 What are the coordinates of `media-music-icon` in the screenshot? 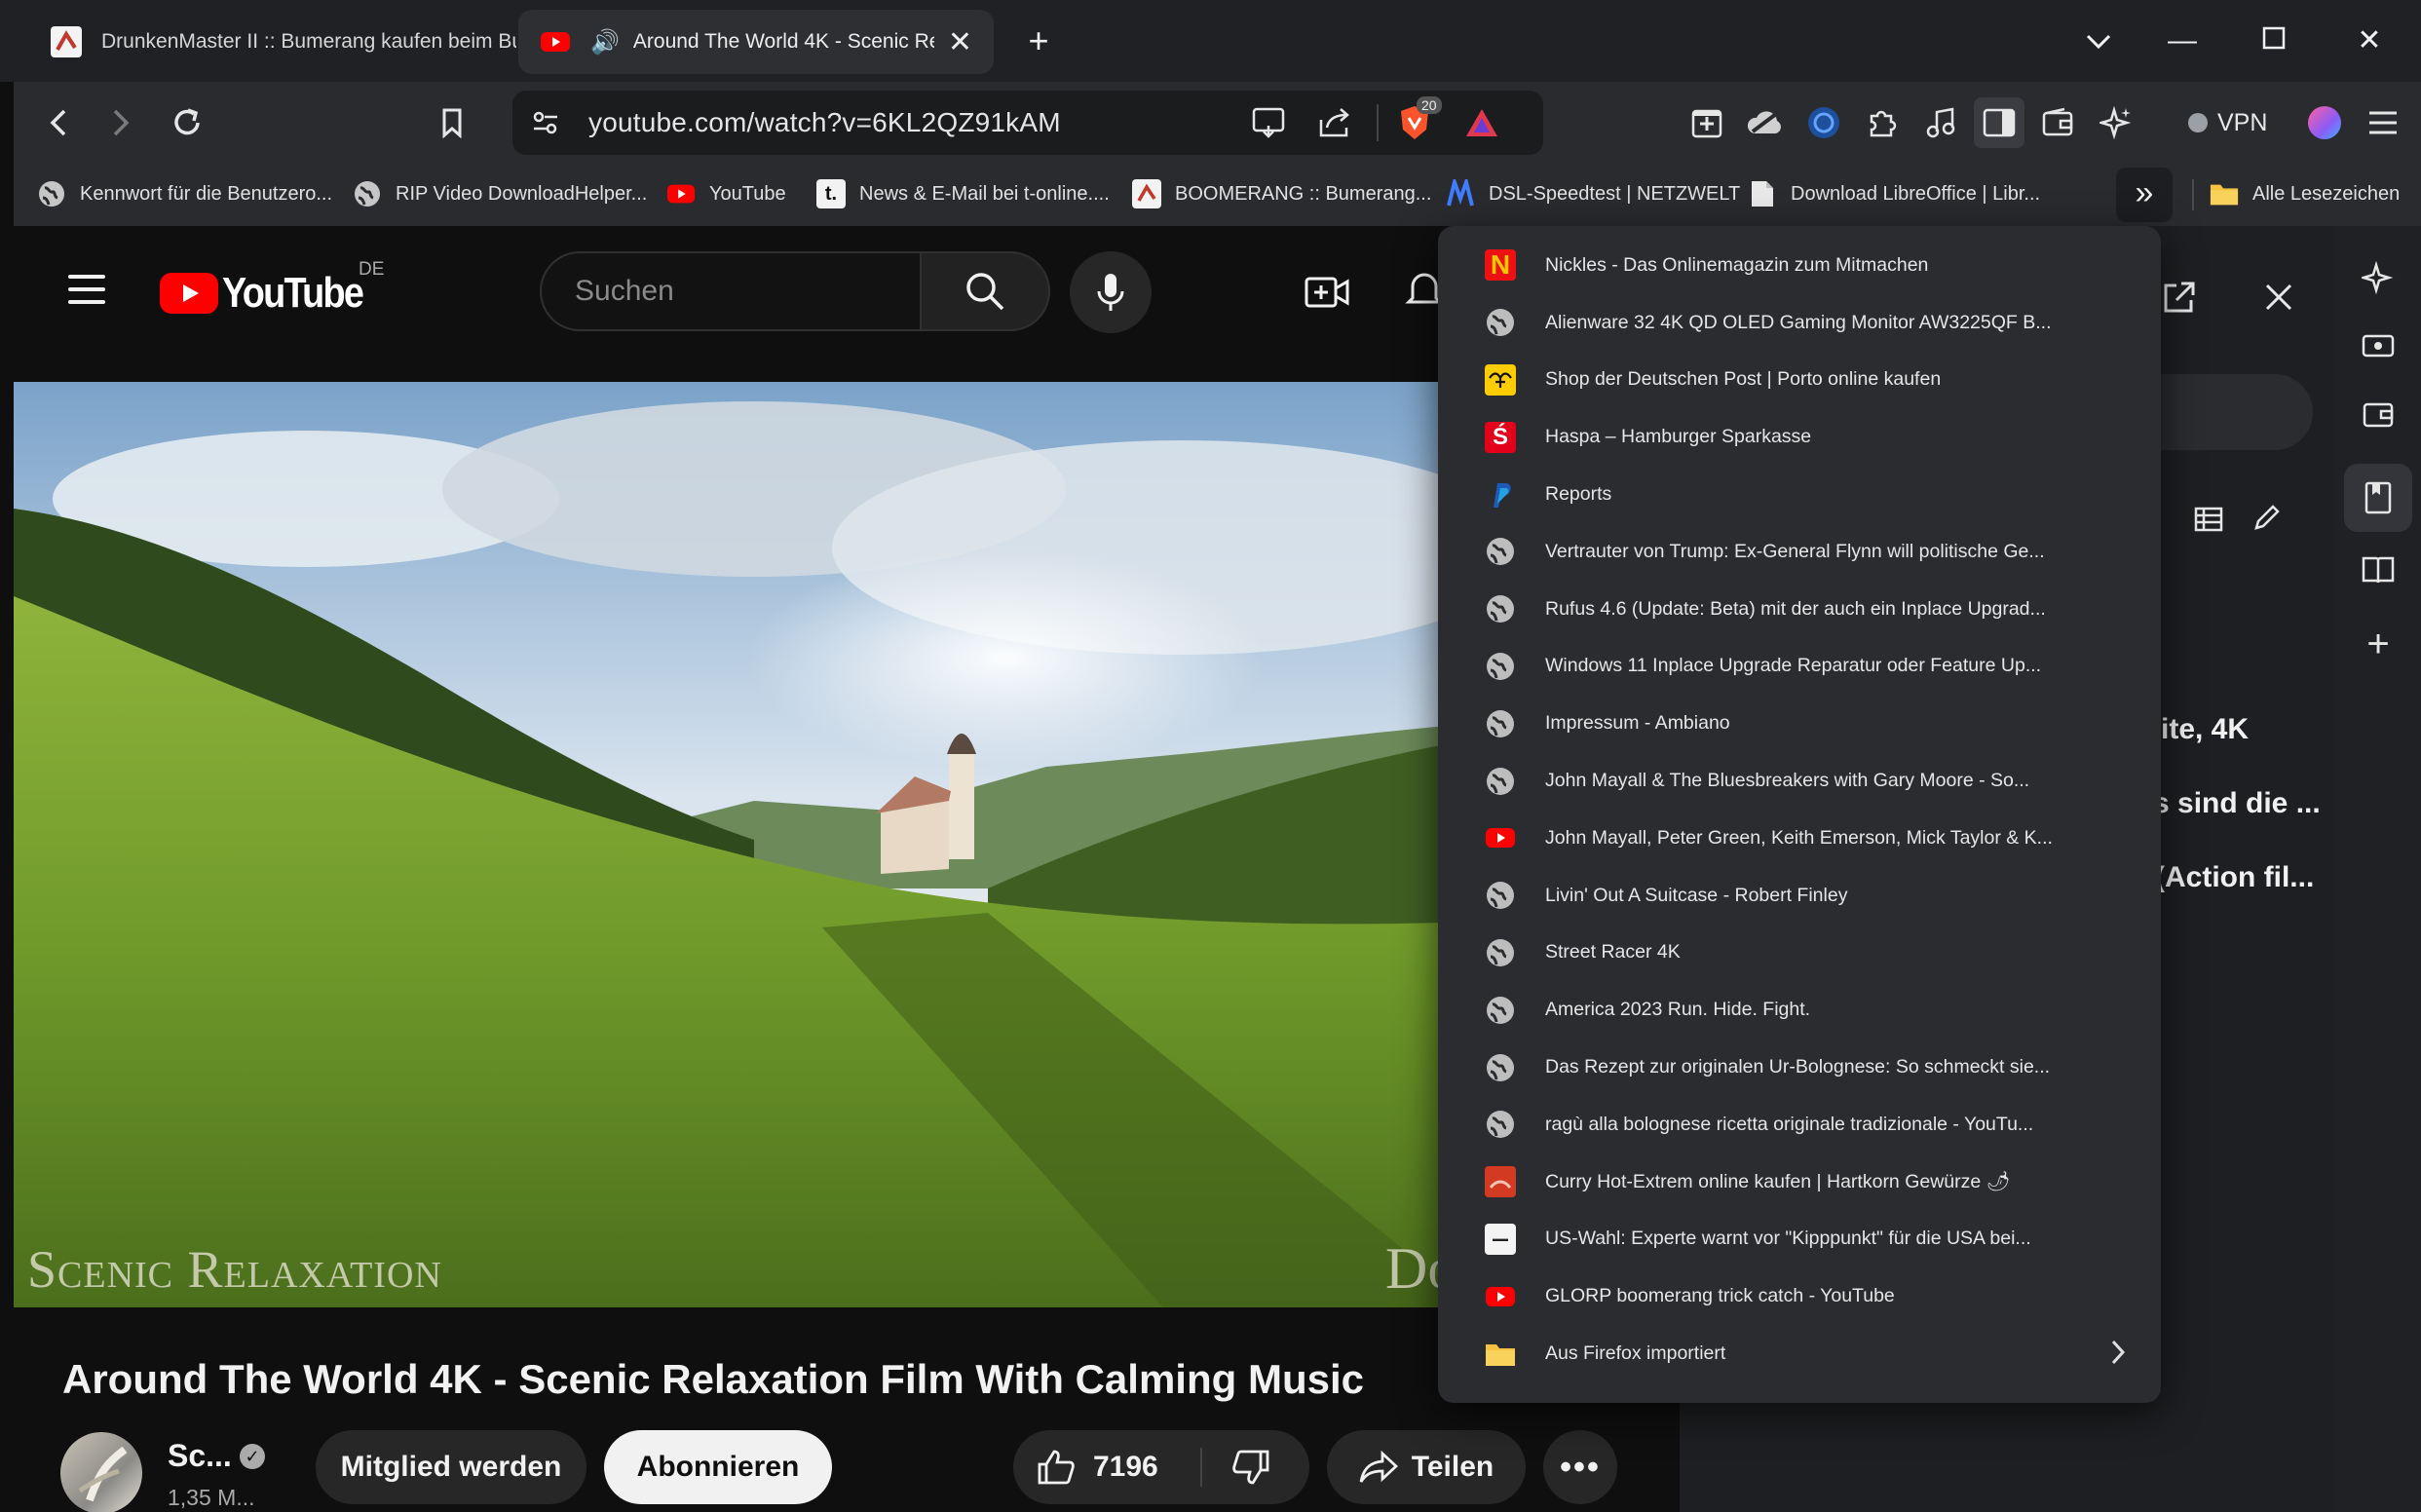 It's located at (1940, 122).